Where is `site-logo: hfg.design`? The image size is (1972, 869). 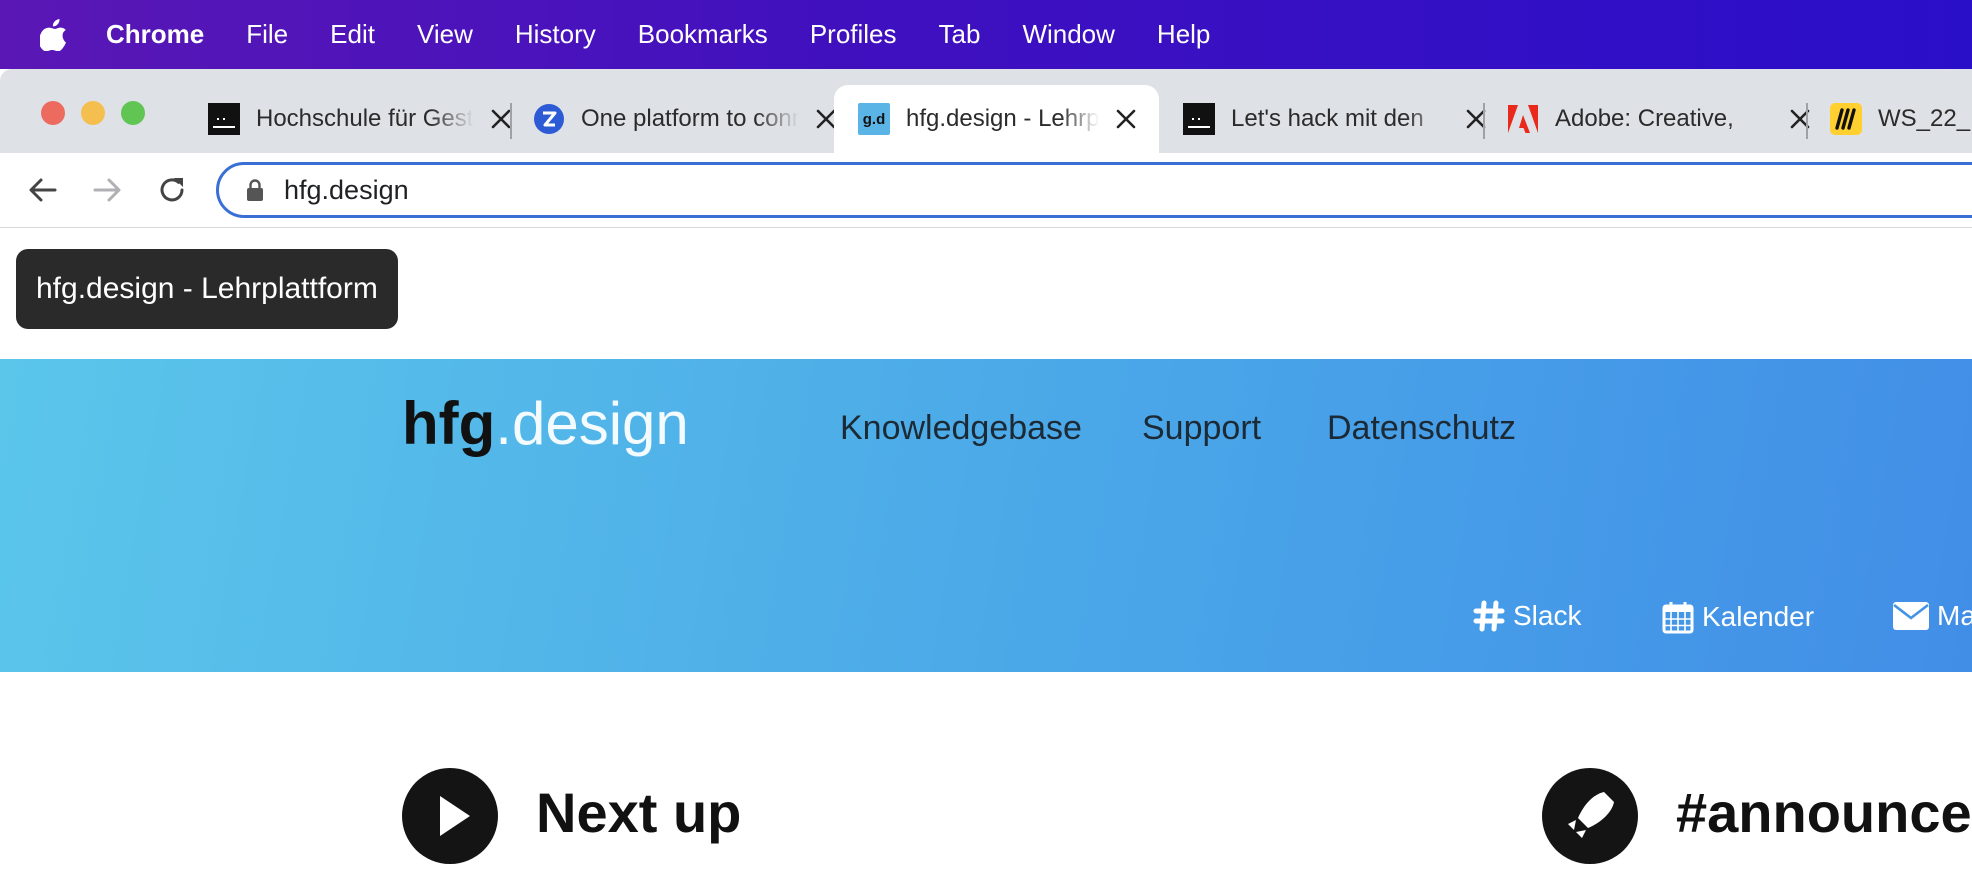
site-logo: hfg.design is located at coordinates (545, 423).